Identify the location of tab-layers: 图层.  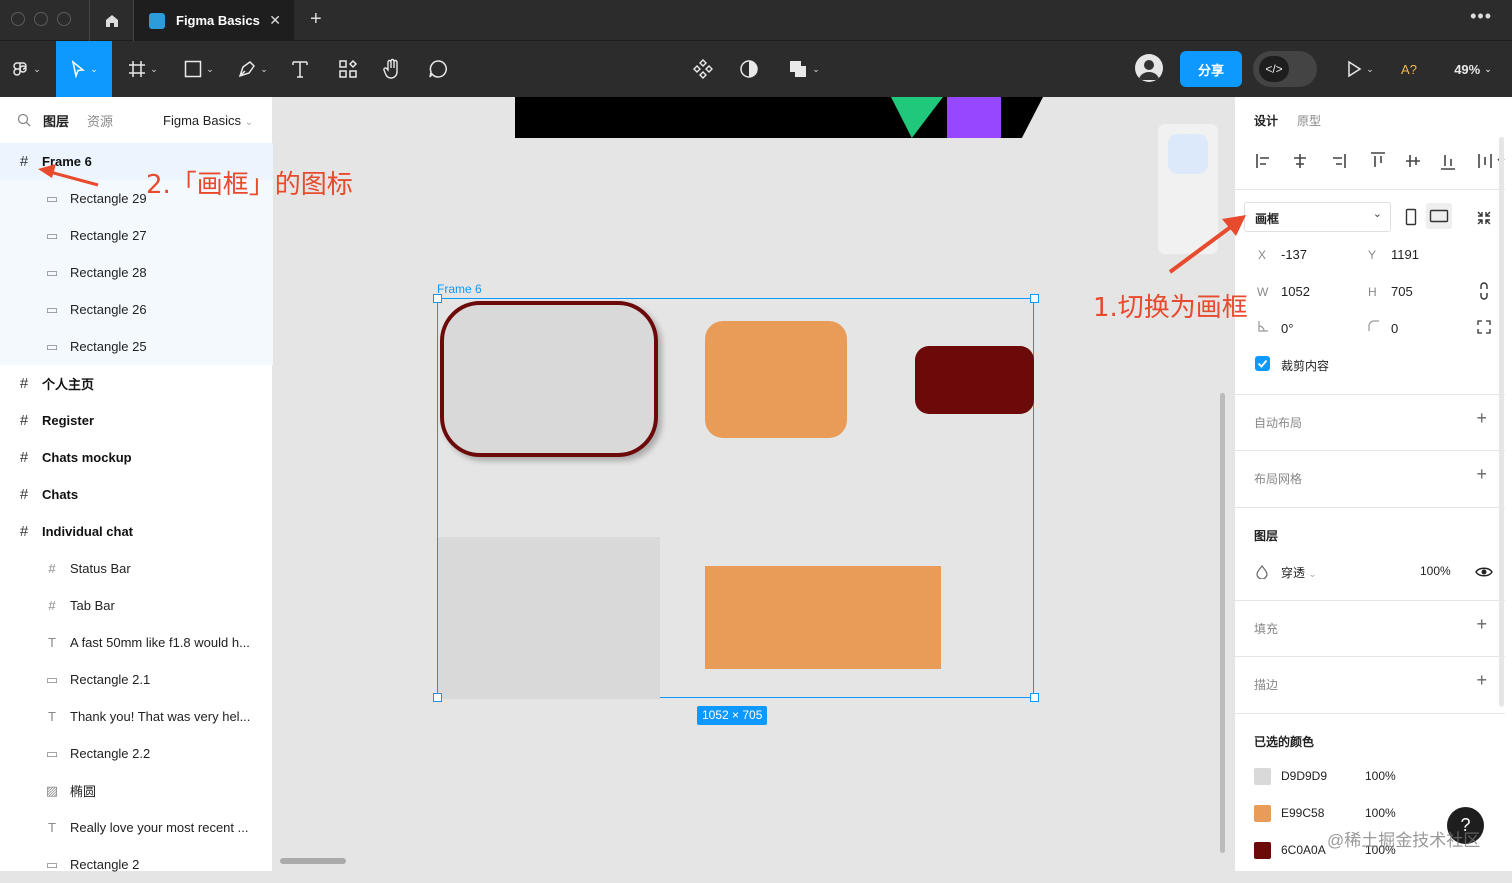
(56, 120).